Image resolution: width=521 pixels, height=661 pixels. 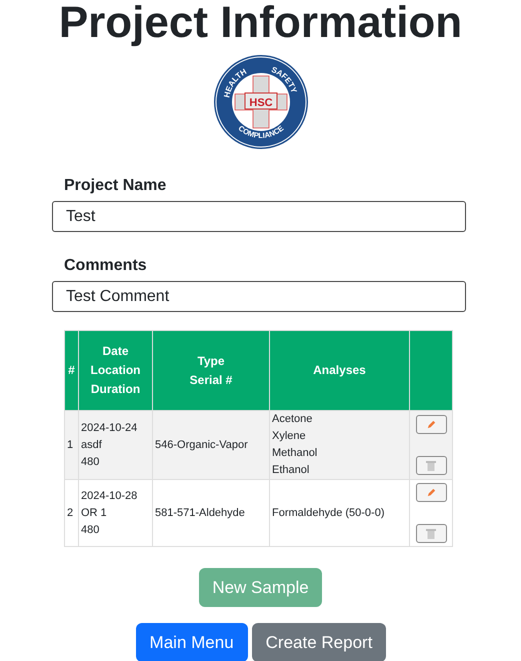 I want to click on column-header: Analyses, so click(x=339, y=370).